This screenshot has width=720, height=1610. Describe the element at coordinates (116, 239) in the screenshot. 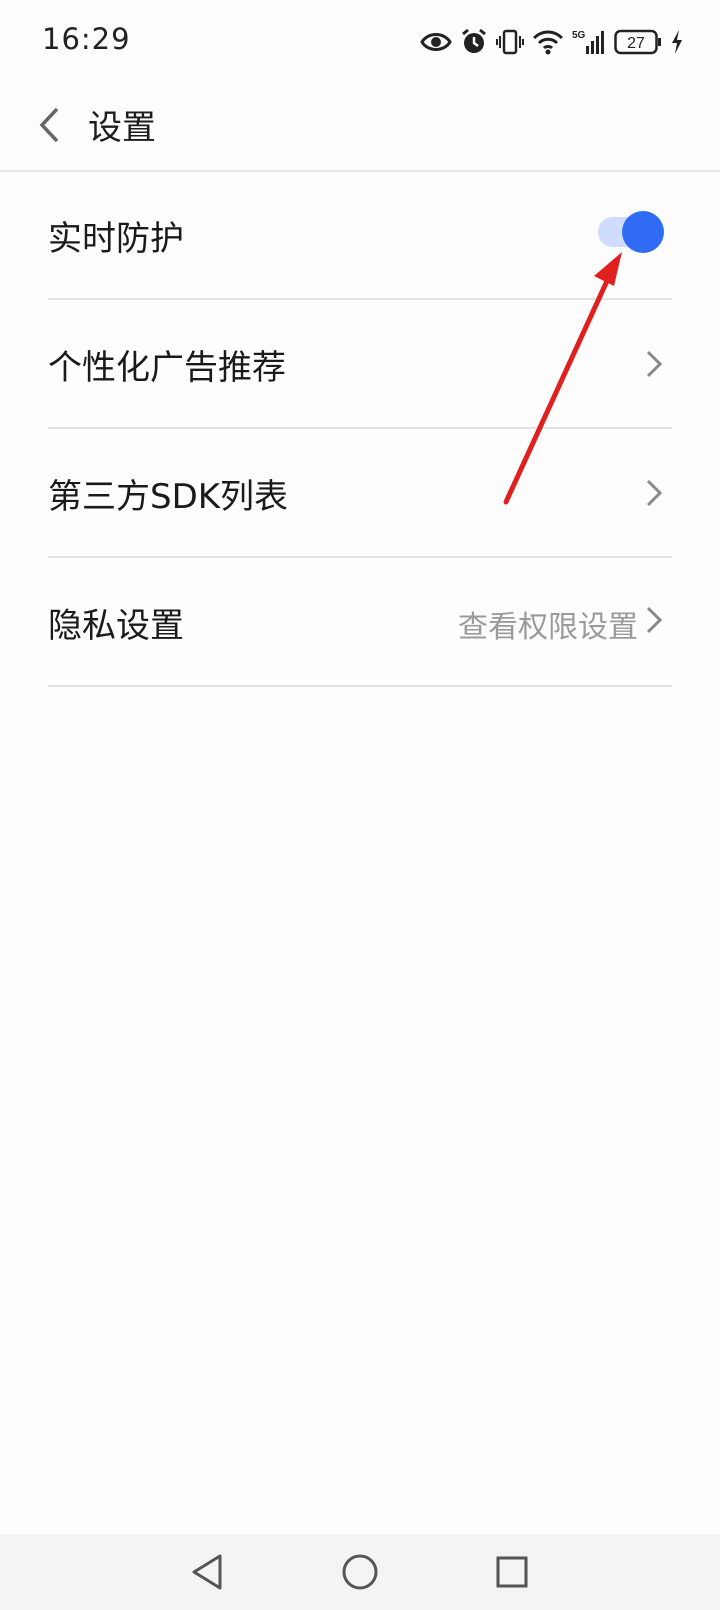

I see `setting-label: 实时防护` at that location.